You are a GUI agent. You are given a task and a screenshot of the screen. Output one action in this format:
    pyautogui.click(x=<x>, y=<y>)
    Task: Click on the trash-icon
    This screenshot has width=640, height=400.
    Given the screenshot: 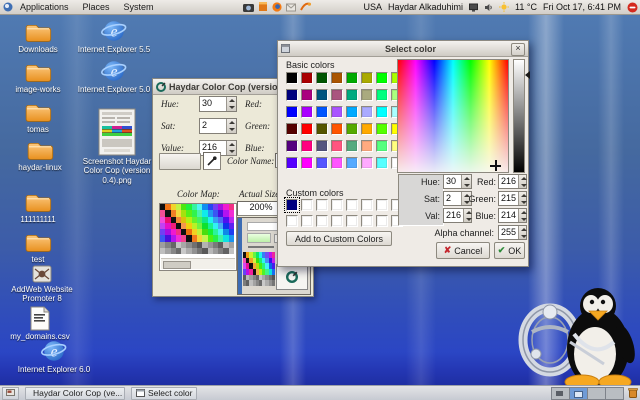 What is the action you would take?
    pyautogui.click(x=633, y=393)
    